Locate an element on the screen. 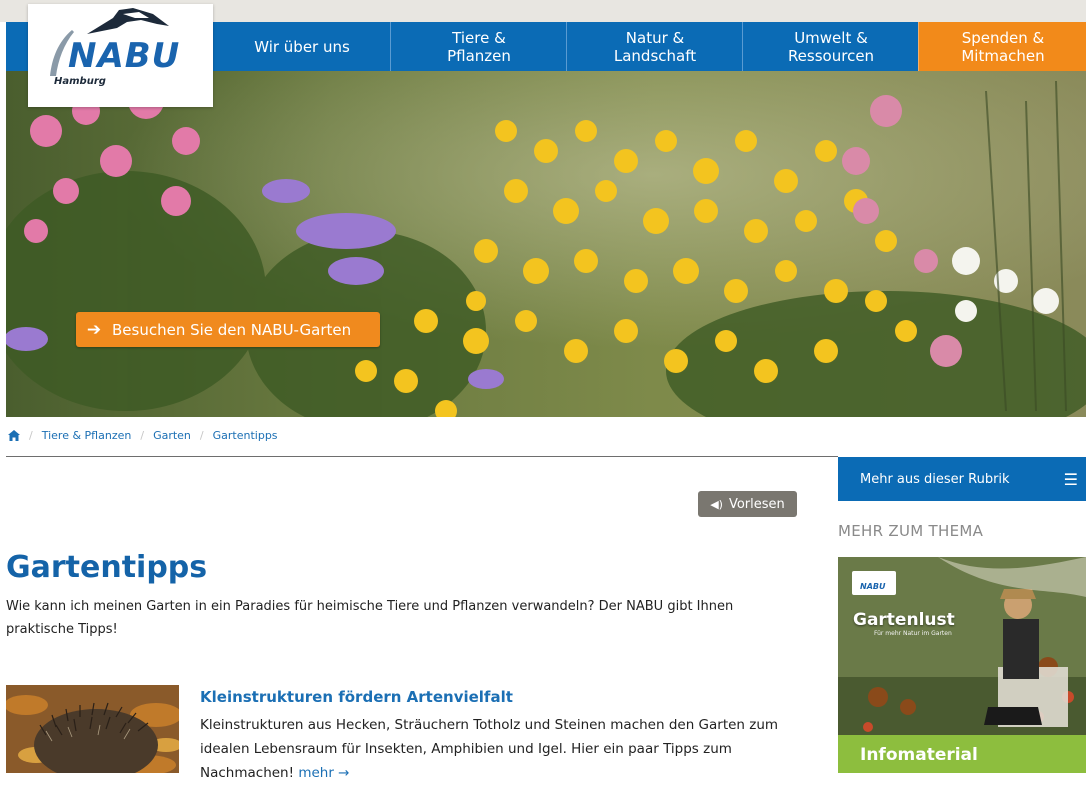 The height and width of the screenshot is (785, 1086). promo-subtitle: Für mehr Natur im Garten is located at coordinates (913, 633).